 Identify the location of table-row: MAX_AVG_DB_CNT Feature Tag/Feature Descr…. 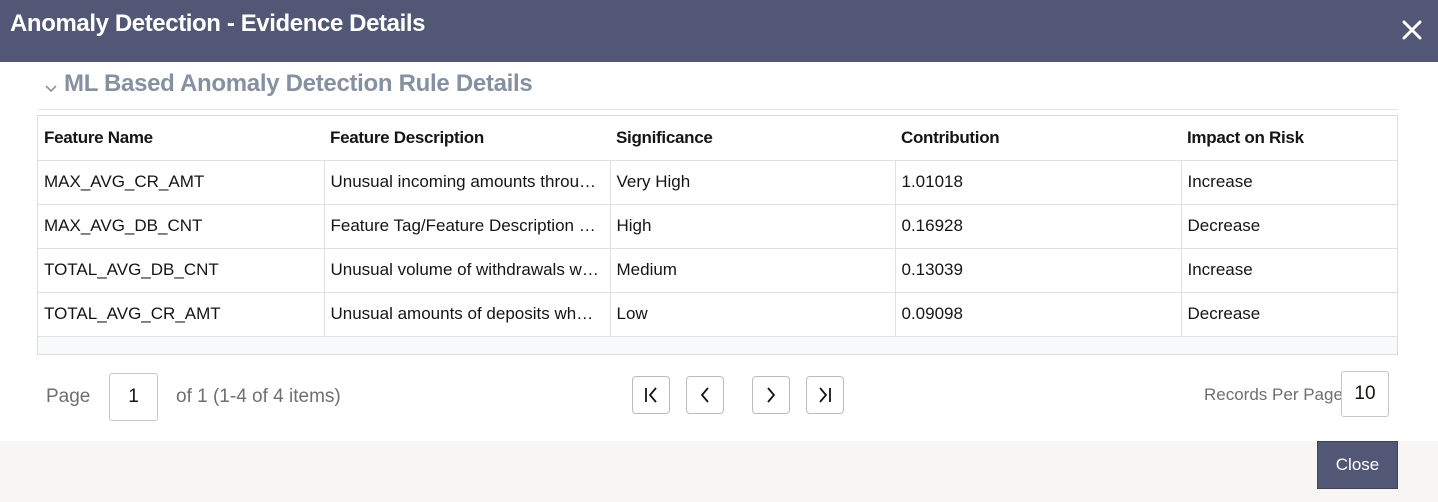
(717, 226).